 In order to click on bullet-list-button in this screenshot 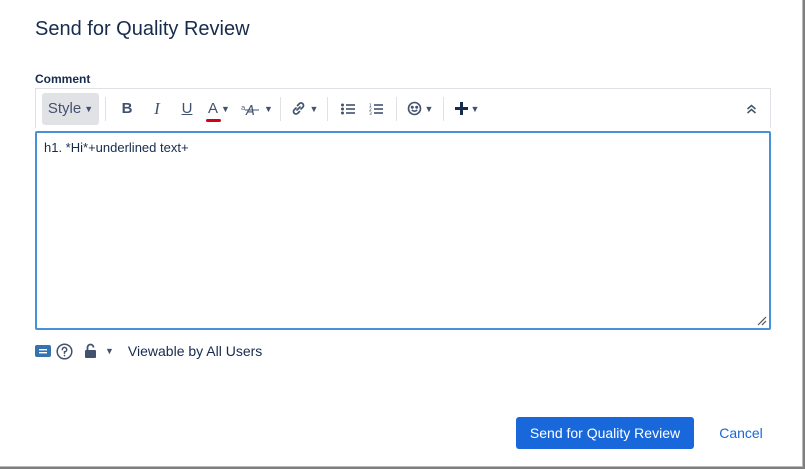, I will do `click(348, 109)`.